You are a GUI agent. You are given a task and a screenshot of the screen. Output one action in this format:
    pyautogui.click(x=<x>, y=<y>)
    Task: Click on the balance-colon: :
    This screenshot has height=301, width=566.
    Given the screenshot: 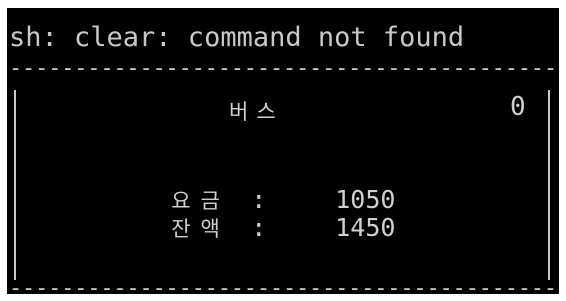 What is the action you would take?
    pyautogui.click(x=259, y=227)
    